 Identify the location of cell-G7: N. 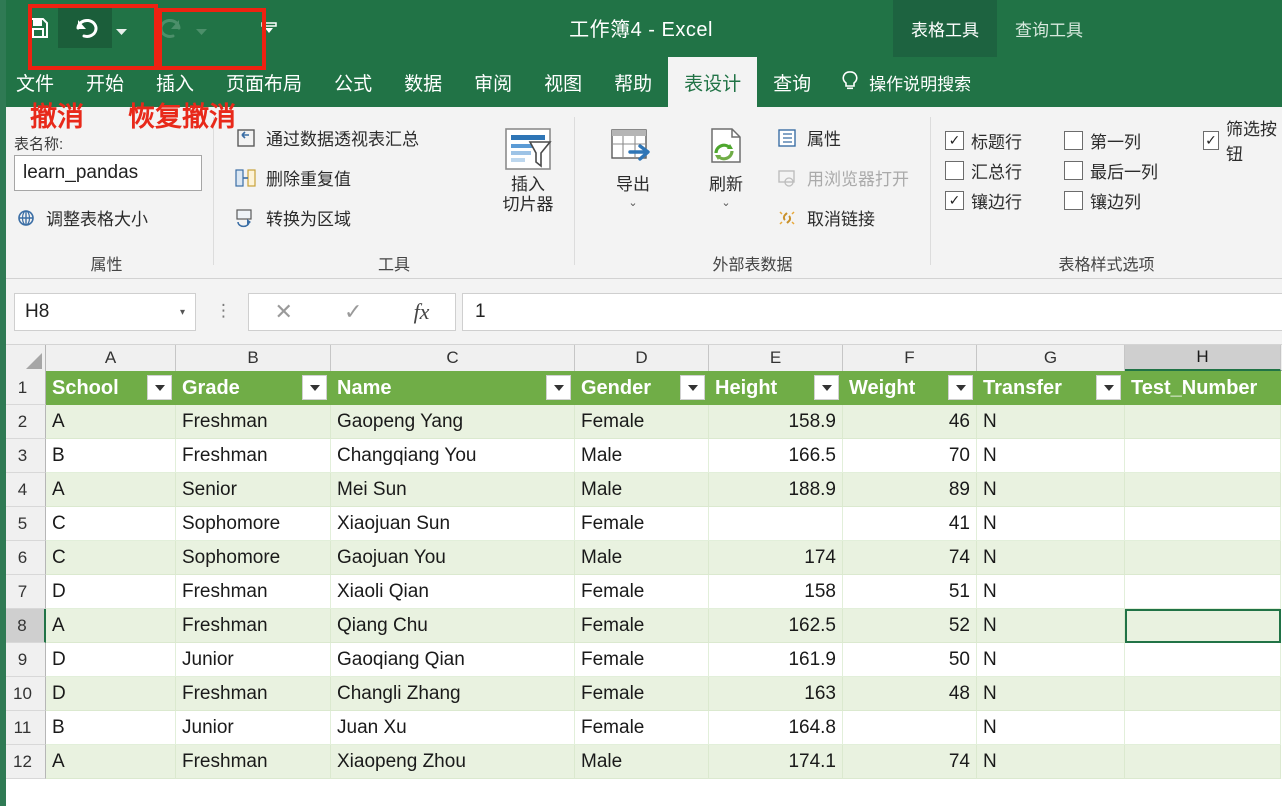
(1051, 592).